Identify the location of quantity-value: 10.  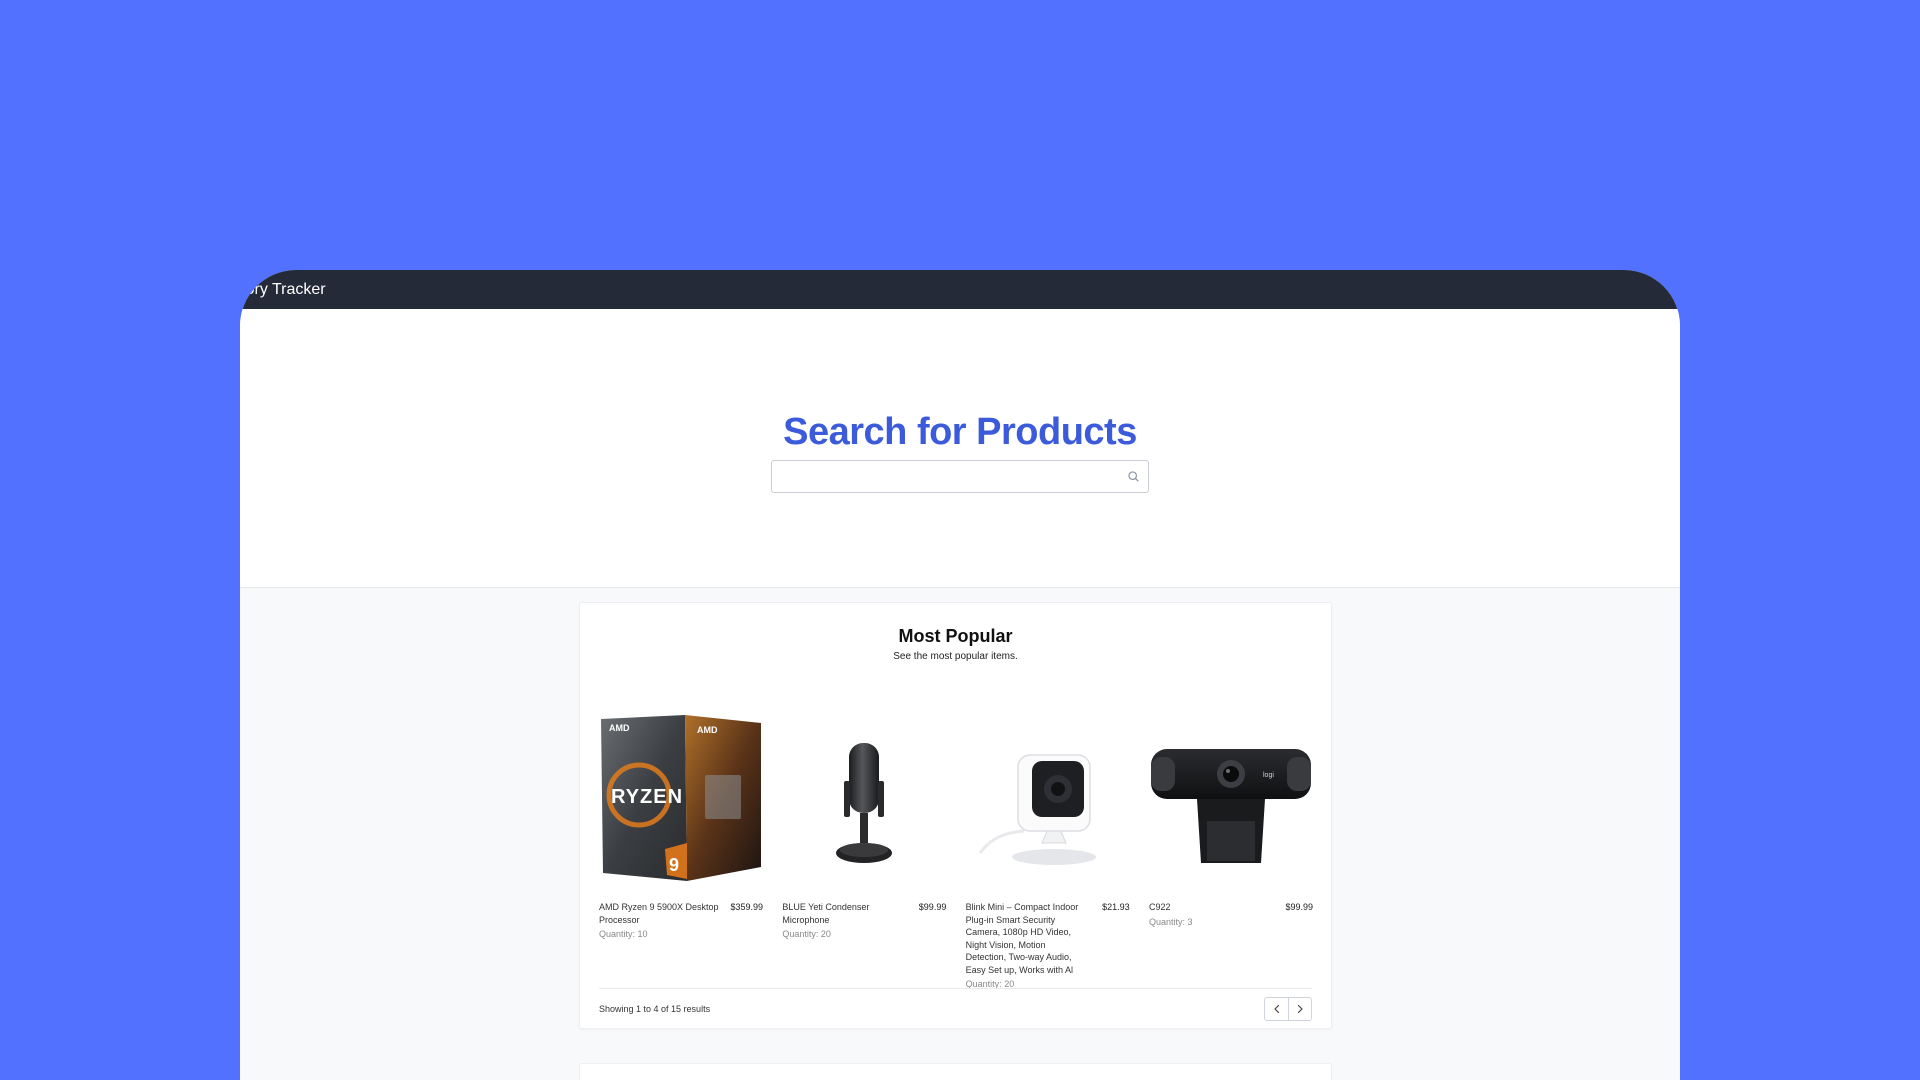
(642, 934).